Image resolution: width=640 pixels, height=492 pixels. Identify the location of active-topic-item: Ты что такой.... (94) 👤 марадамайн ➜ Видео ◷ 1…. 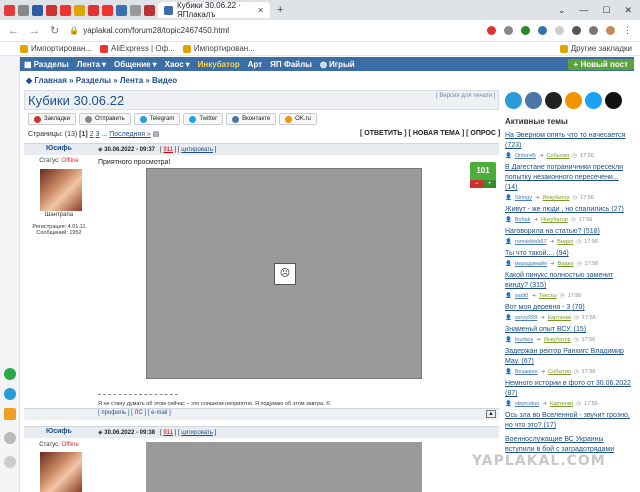
(569, 258).